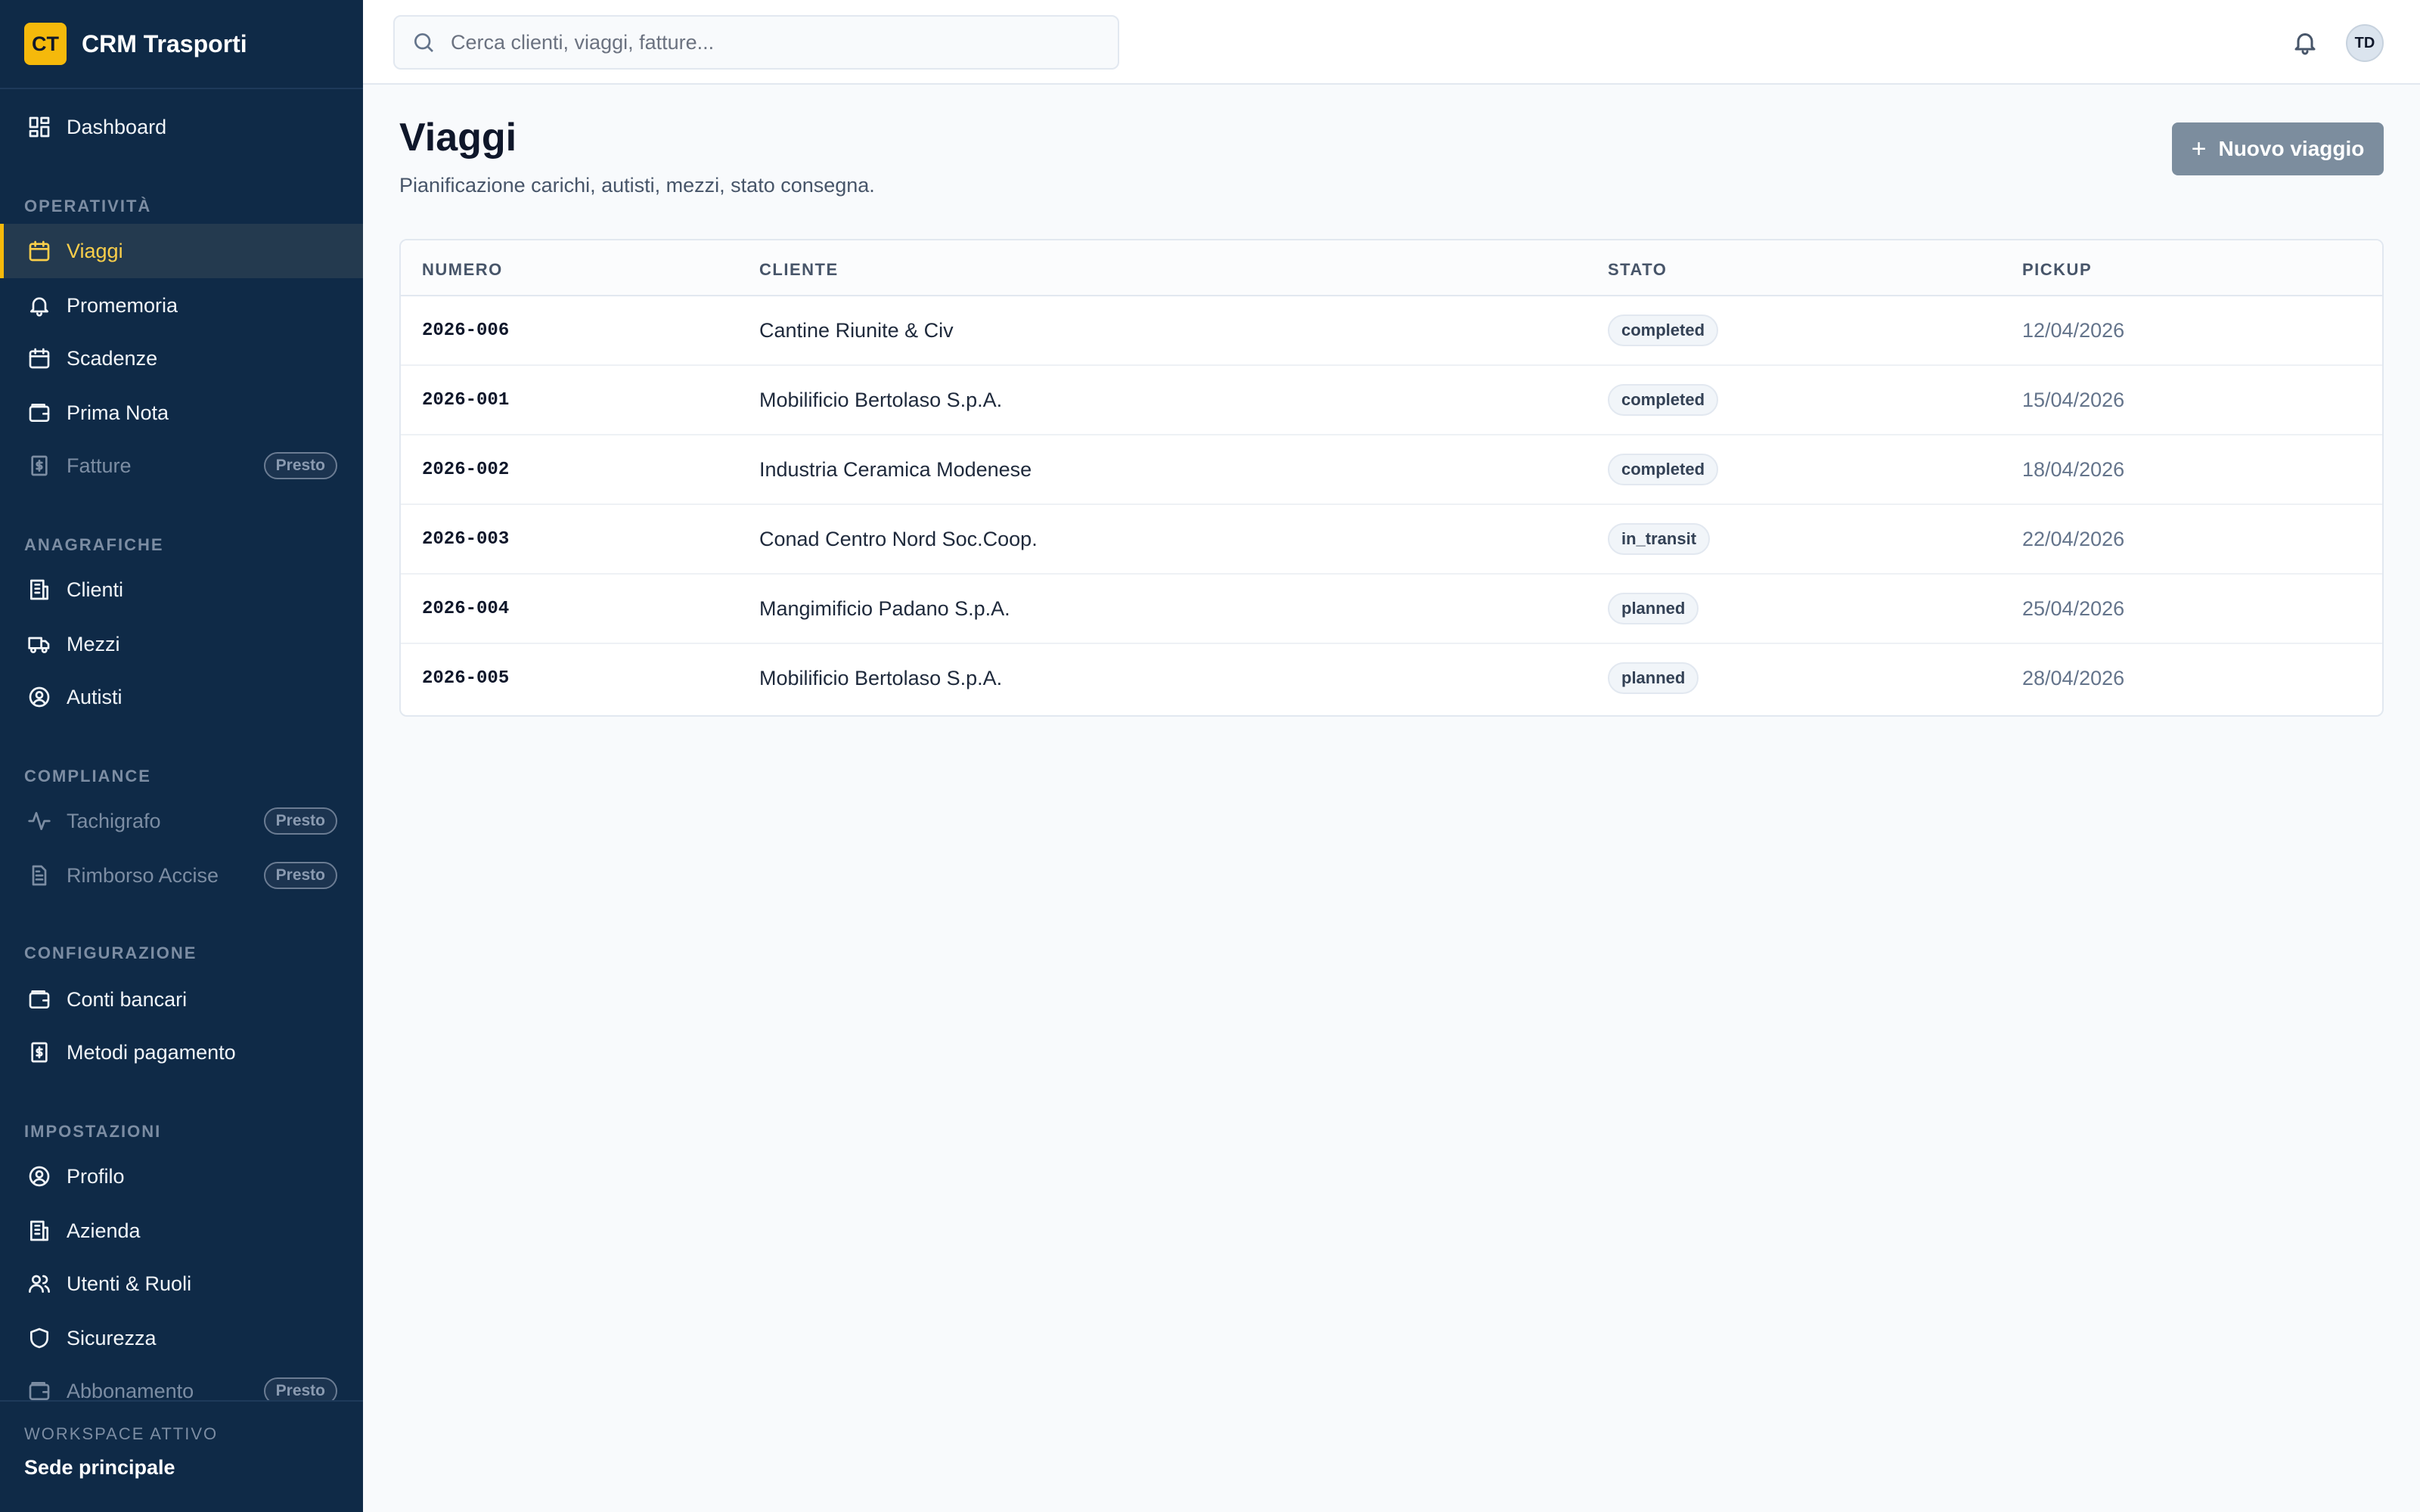  Describe the element at coordinates (181, 1176) in the screenshot. I see `sidebar-item-profilo: Profilo` at that location.